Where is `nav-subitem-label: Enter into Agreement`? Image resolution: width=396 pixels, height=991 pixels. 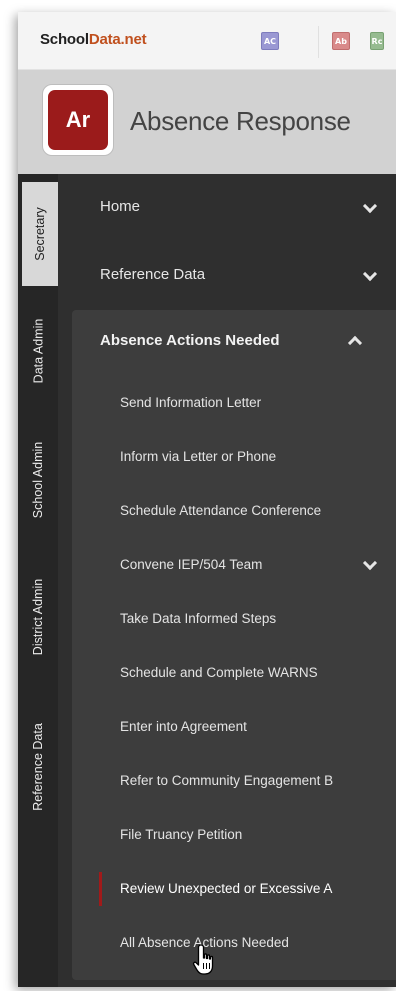
nav-subitem-label: Enter into Agreement is located at coordinates (183, 726).